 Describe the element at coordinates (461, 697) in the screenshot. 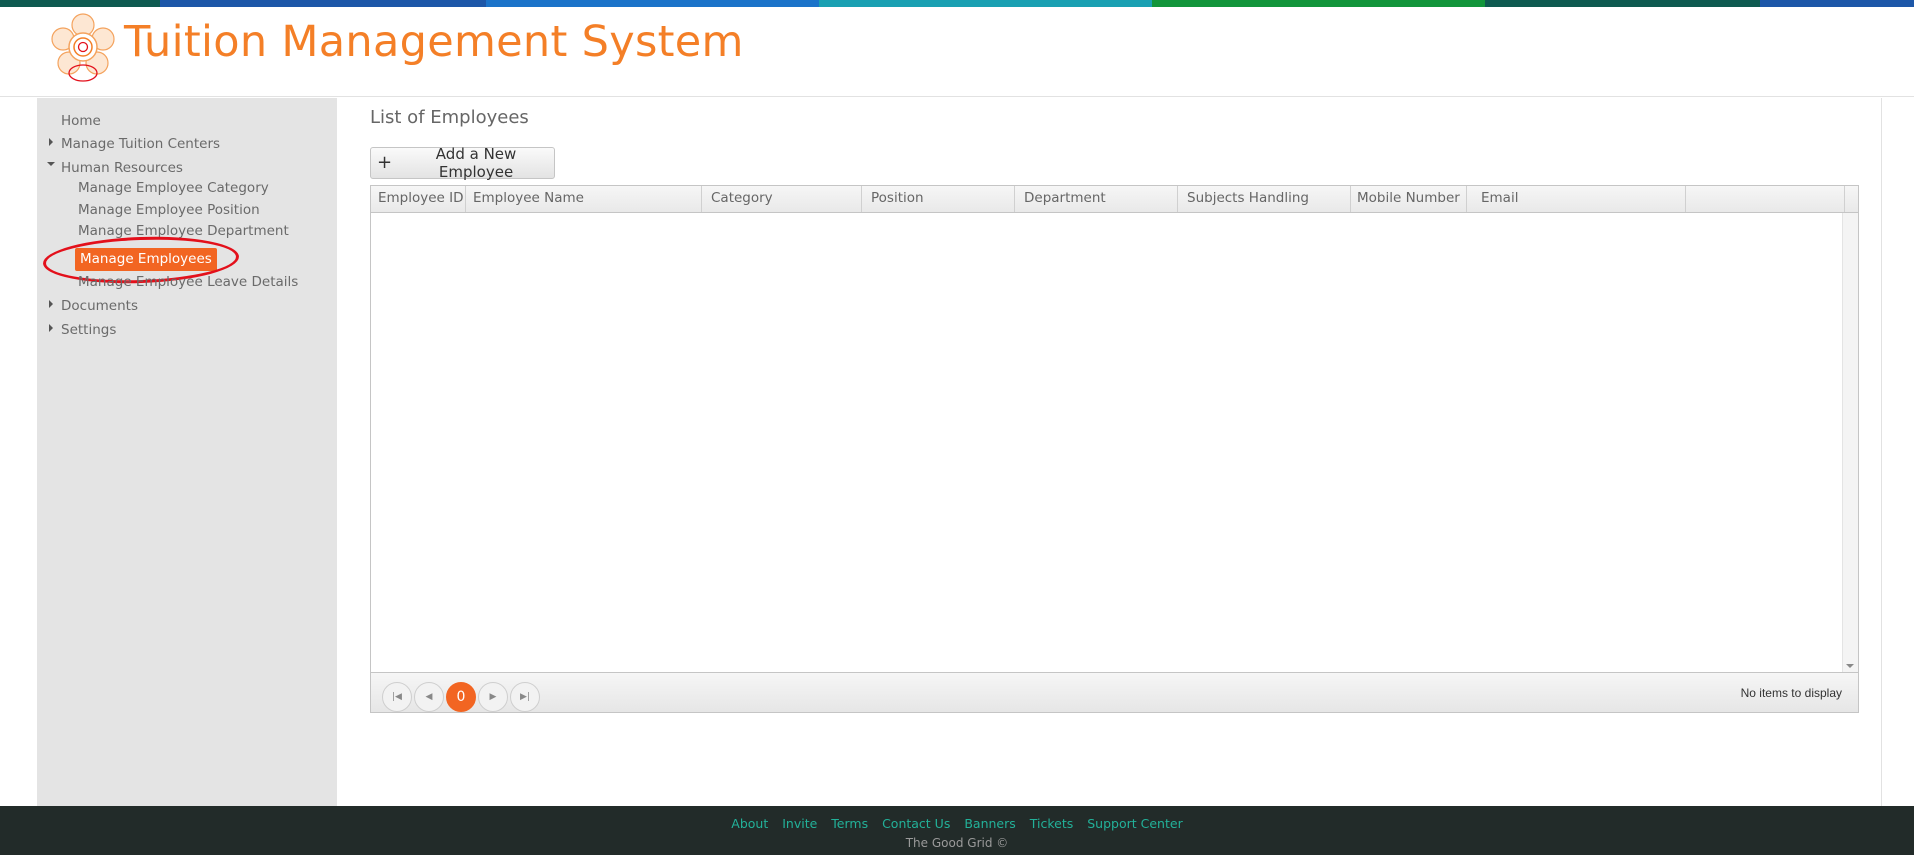

I see `current-page-button: 0` at that location.